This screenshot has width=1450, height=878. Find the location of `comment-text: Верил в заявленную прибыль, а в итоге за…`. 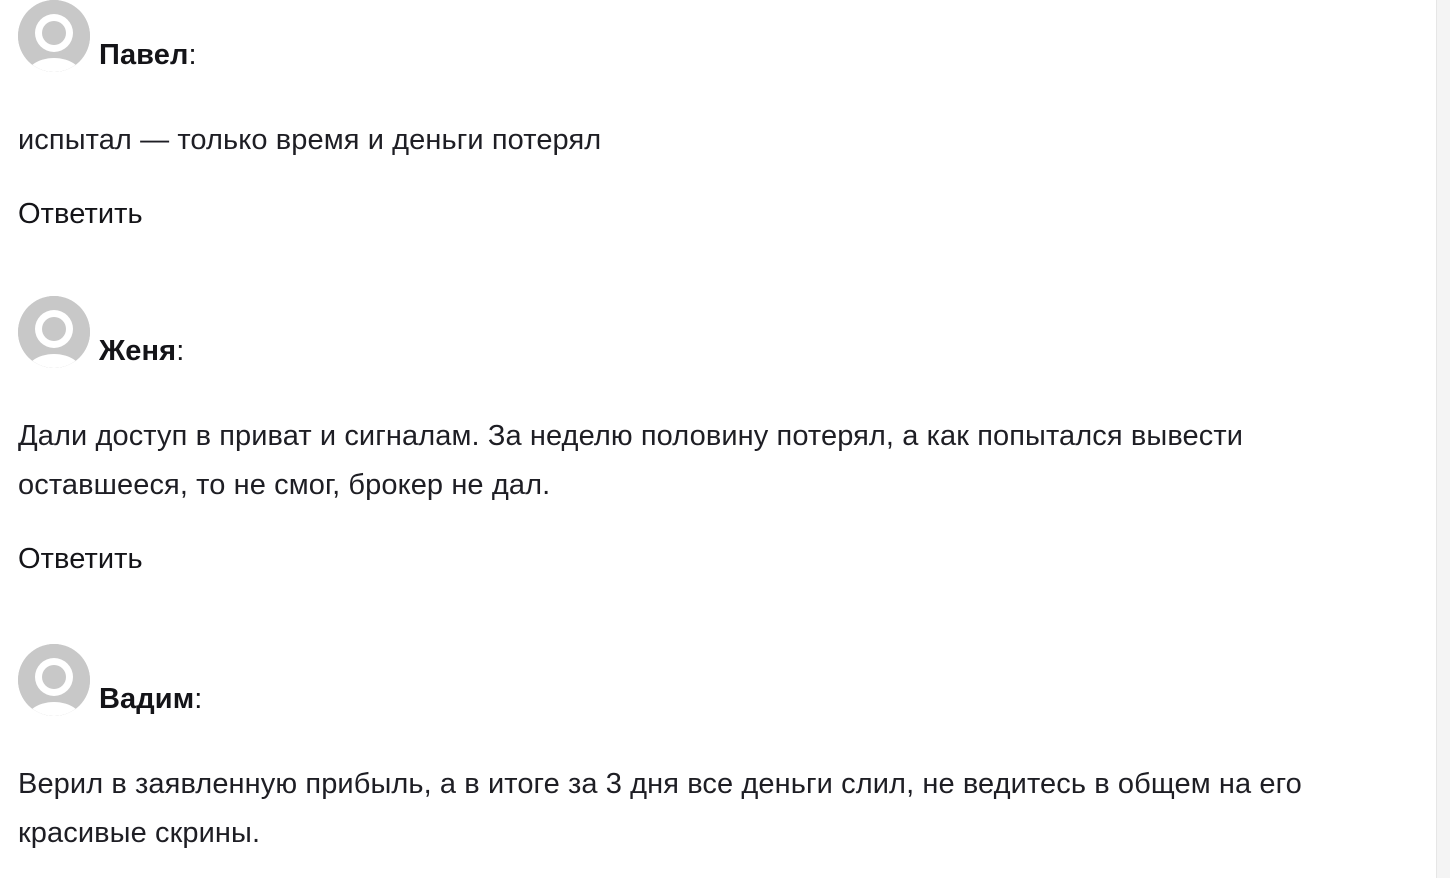

comment-text: Верил в заявленную прибыль, а в итоге за… is located at coordinates (660, 808).